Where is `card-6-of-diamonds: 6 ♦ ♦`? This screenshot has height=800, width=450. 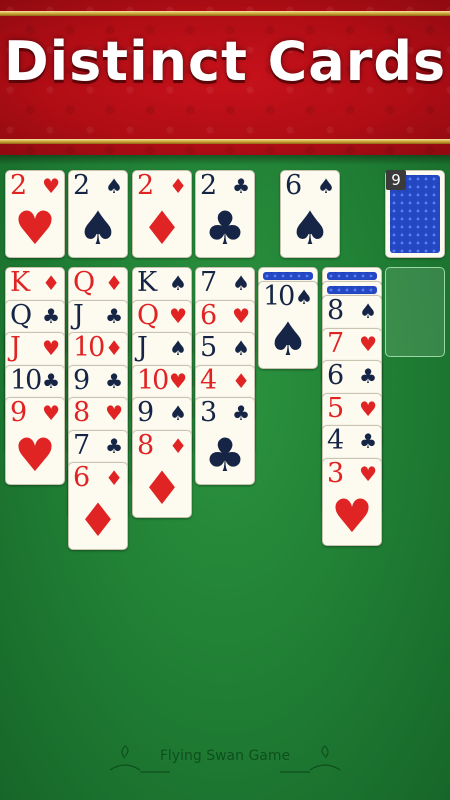
card-6-of-diamonds: 6 ♦ ♦ is located at coordinates (98, 506).